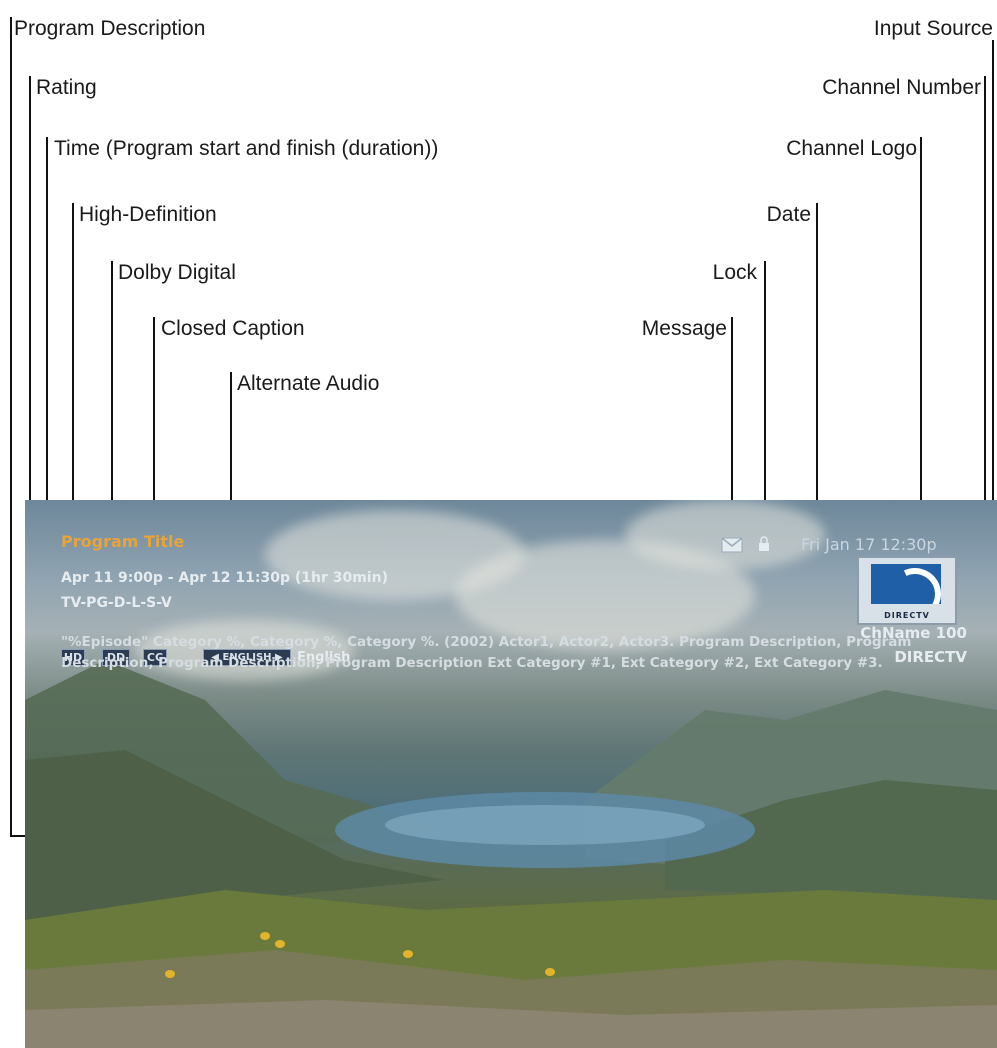  I want to click on callout-high-definition: High-Definition, so click(148, 214).